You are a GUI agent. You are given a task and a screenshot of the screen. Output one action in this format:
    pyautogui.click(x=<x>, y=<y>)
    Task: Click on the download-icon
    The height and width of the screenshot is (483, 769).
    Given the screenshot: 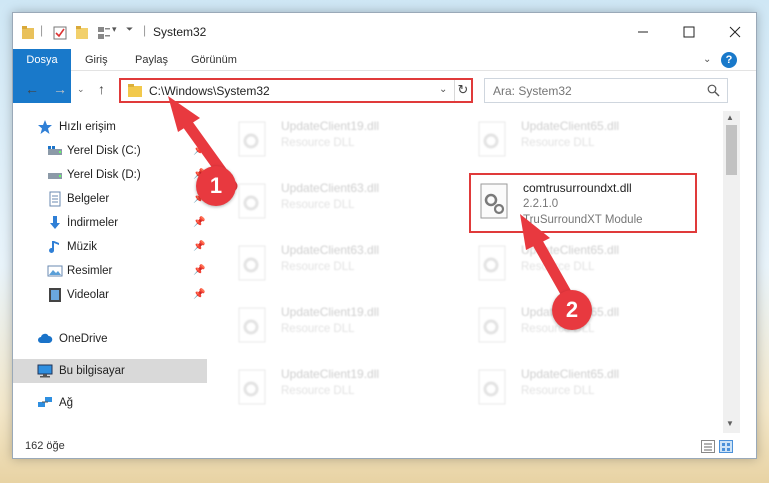 What is the action you would take?
    pyautogui.click(x=55, y=222)
    